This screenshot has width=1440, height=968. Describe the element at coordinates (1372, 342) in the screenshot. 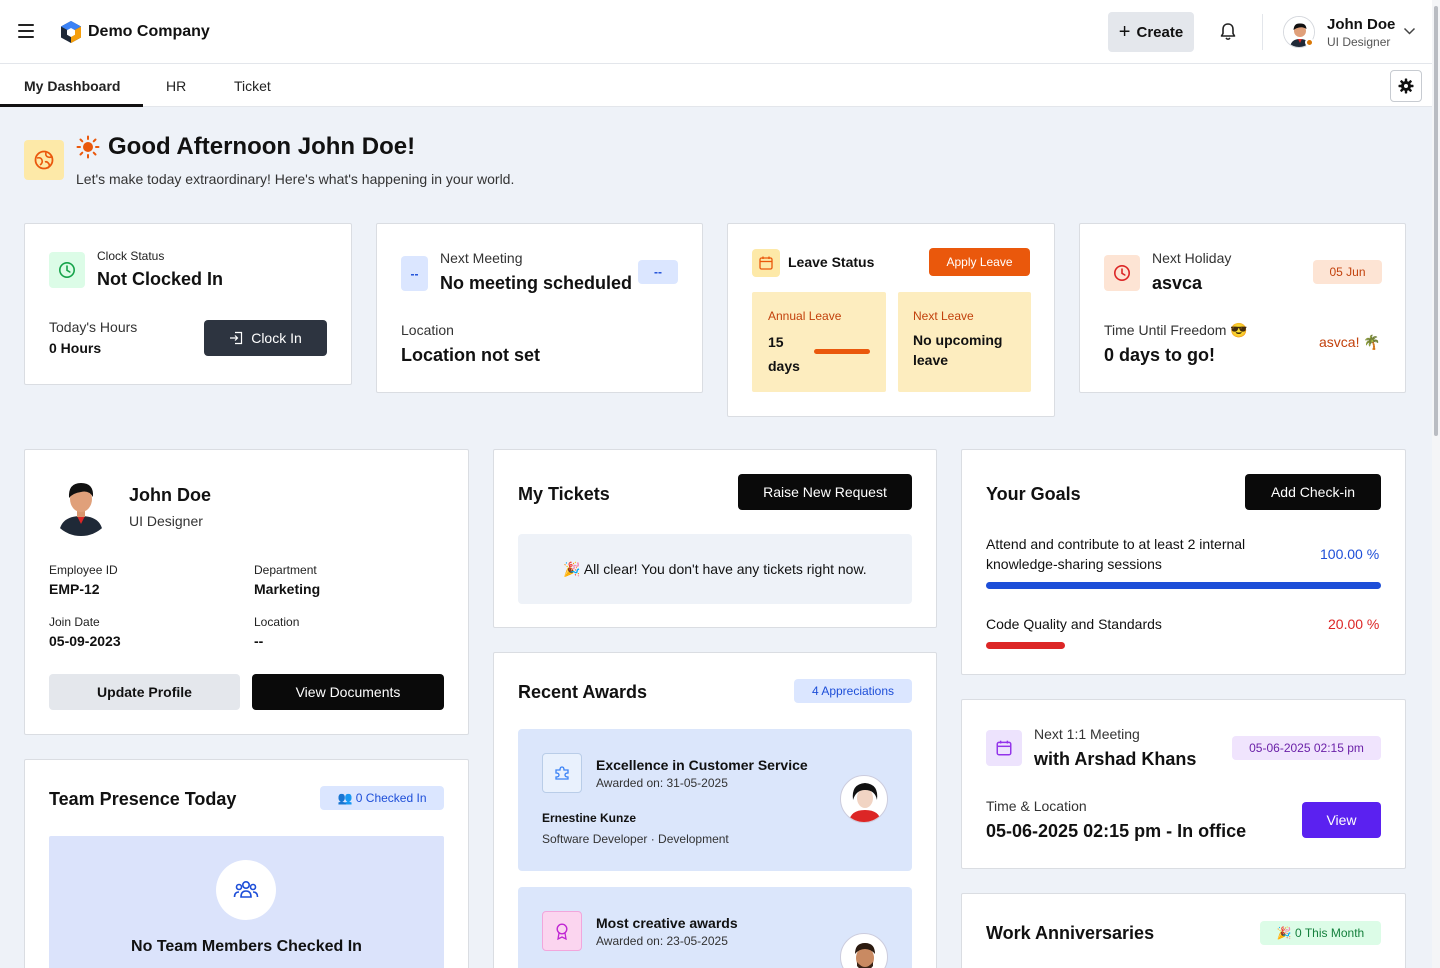

I see `palm-tree-icon: 🌴` at that location.